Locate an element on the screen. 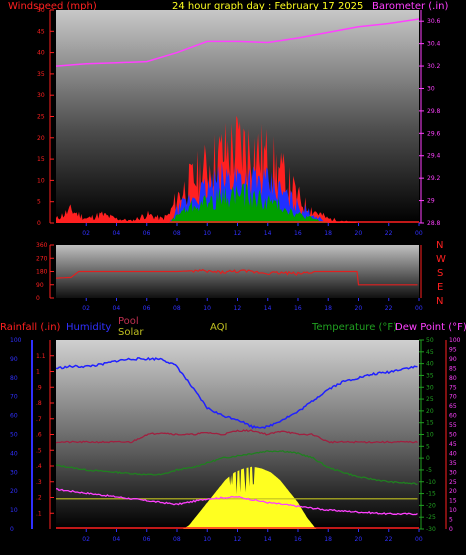 The image size is (466, 555). temperature-ytick-label: 30 is located at coordinates (430, 387).